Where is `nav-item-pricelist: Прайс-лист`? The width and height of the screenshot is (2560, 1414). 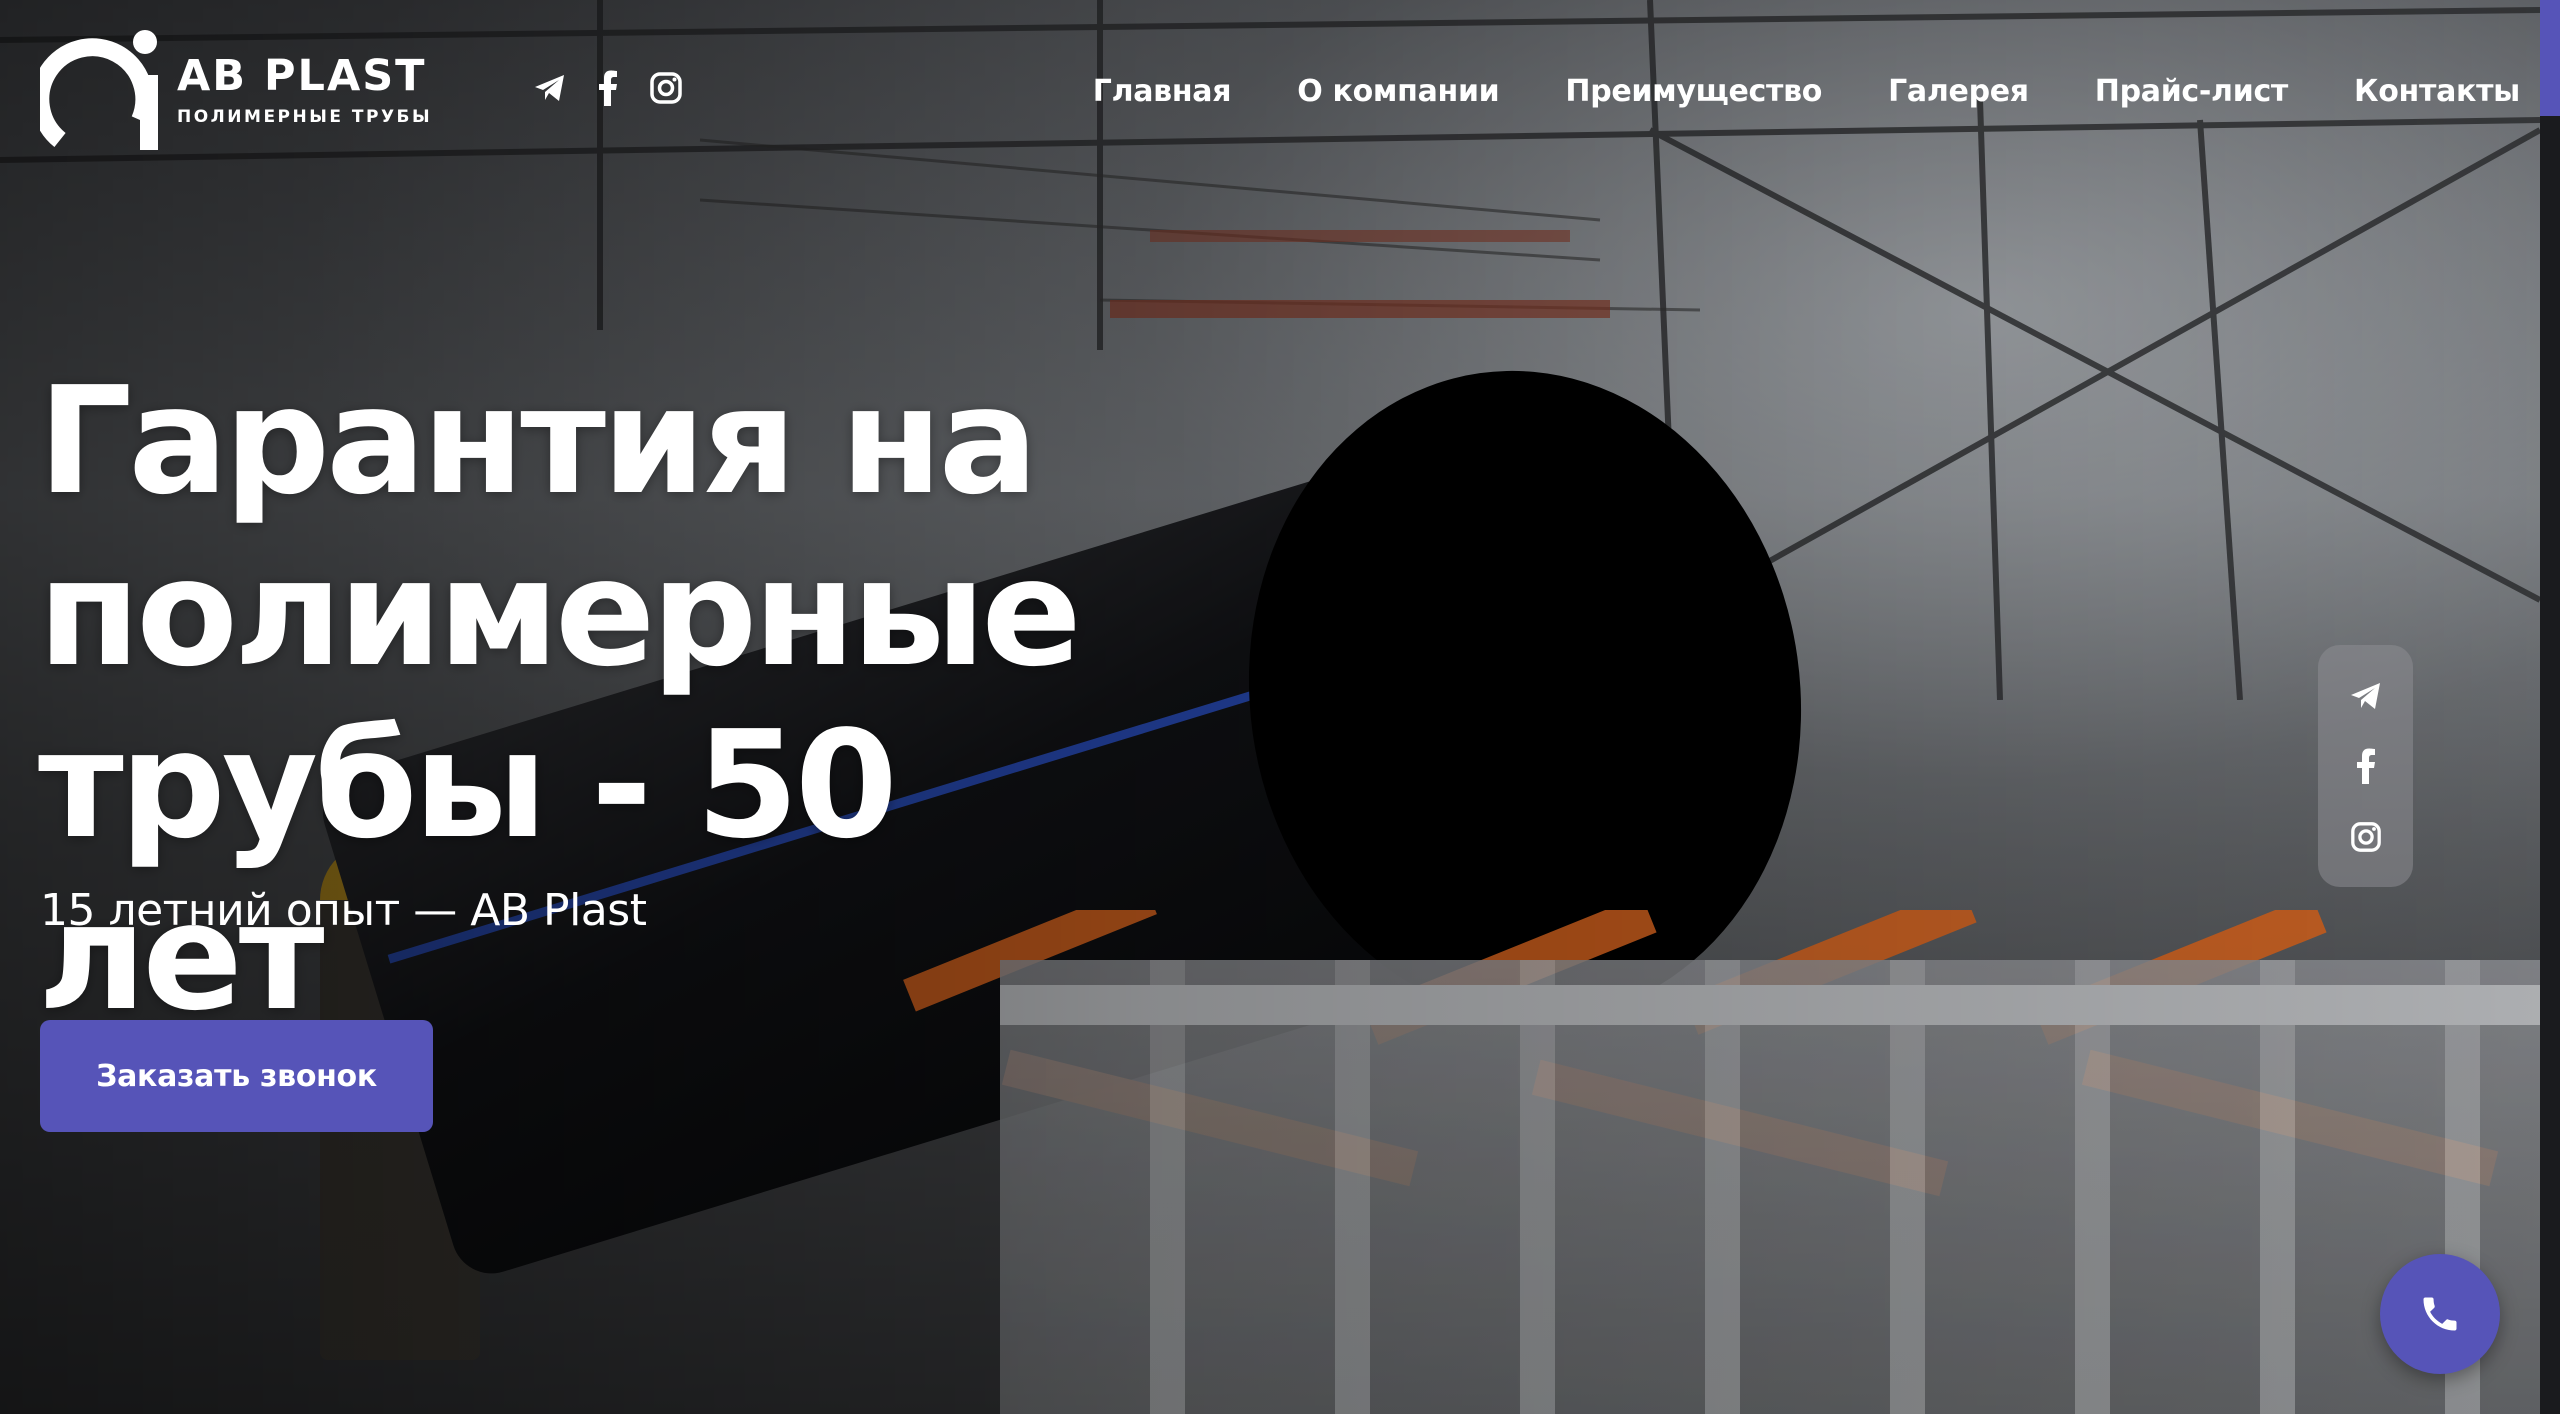 nav-item-pricelist: Прайс-лист is located at coordinates (2192, 91).